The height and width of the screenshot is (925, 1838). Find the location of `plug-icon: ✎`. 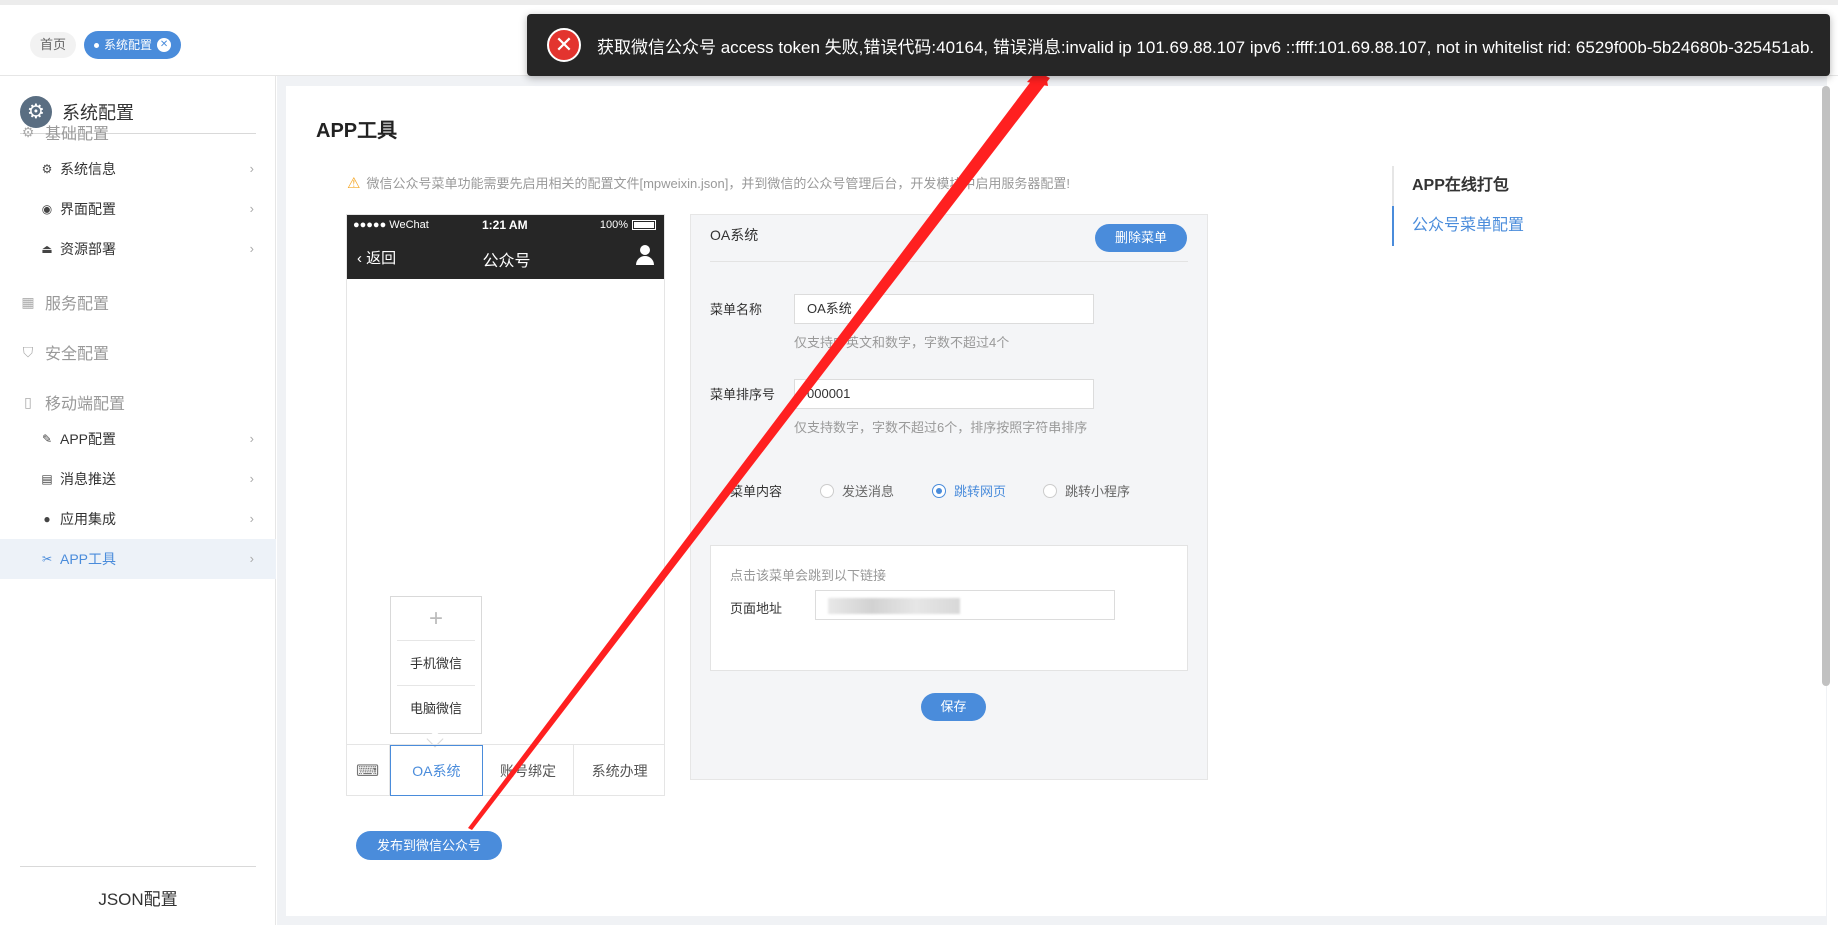

plug-icon: ✎ is located at coordinates (47, 439).